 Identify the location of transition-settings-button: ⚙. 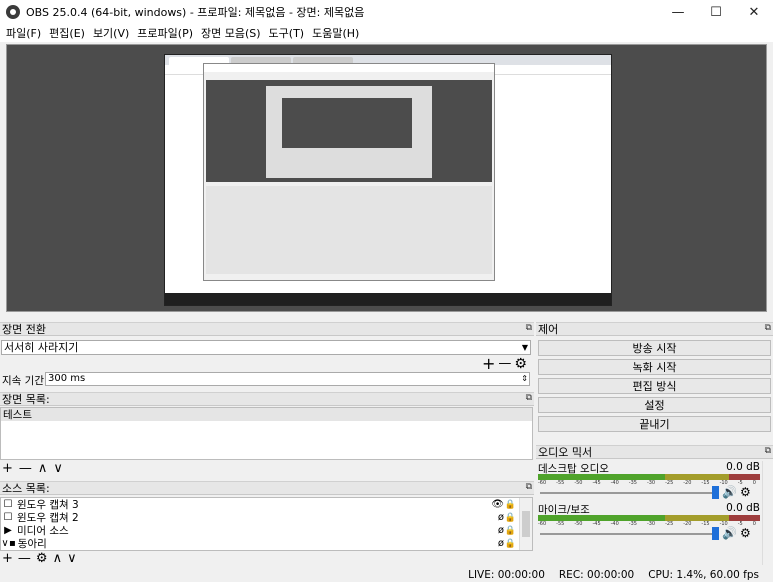
(520, 364).